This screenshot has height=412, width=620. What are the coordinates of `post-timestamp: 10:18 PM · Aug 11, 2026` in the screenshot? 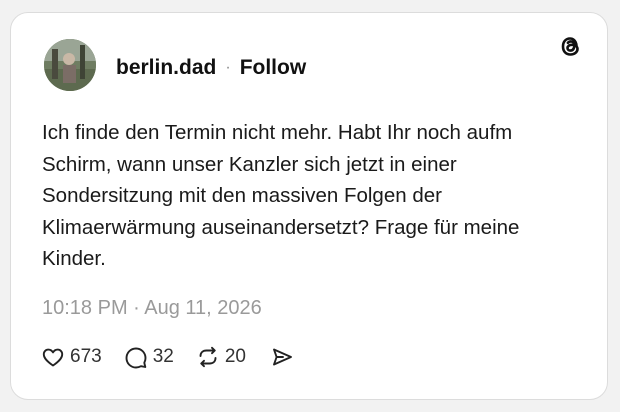 It's located at (152, 308).